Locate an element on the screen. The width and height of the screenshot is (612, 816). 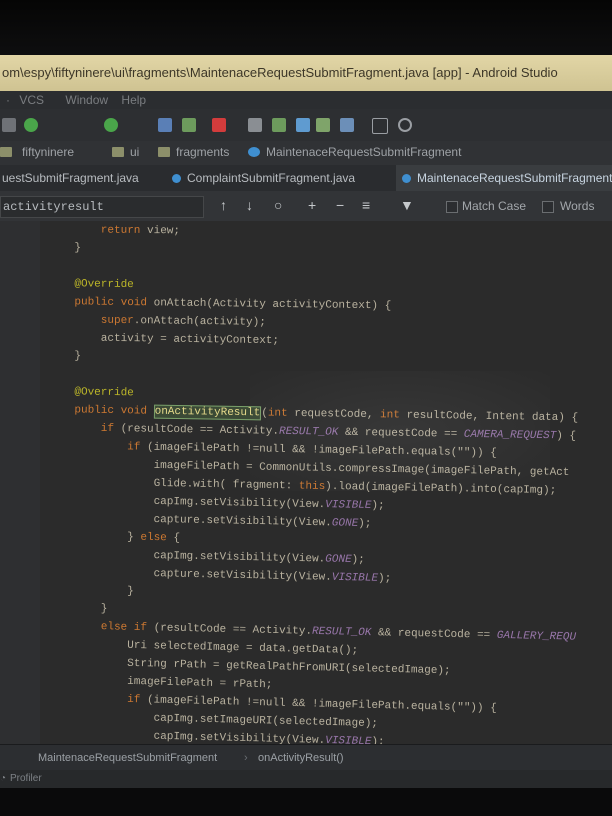
layout-icon is located at coordinates (380, 126).